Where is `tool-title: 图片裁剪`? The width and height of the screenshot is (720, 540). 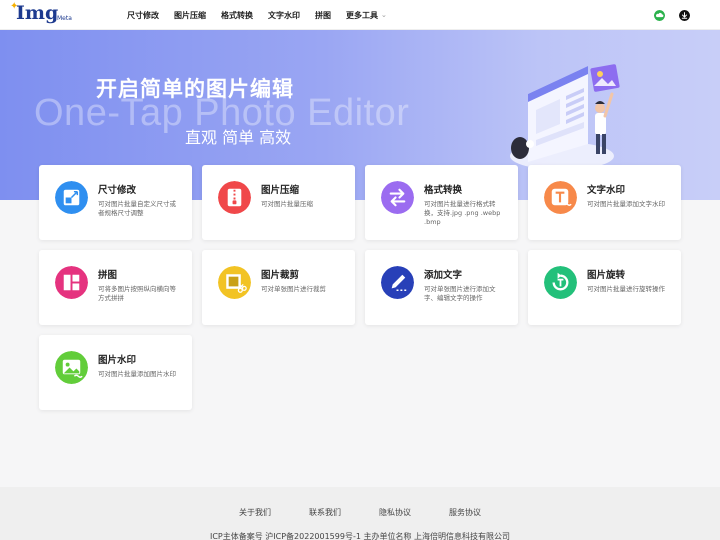
tool-title: 图片裁剪 is located at coordinates (280, 275).